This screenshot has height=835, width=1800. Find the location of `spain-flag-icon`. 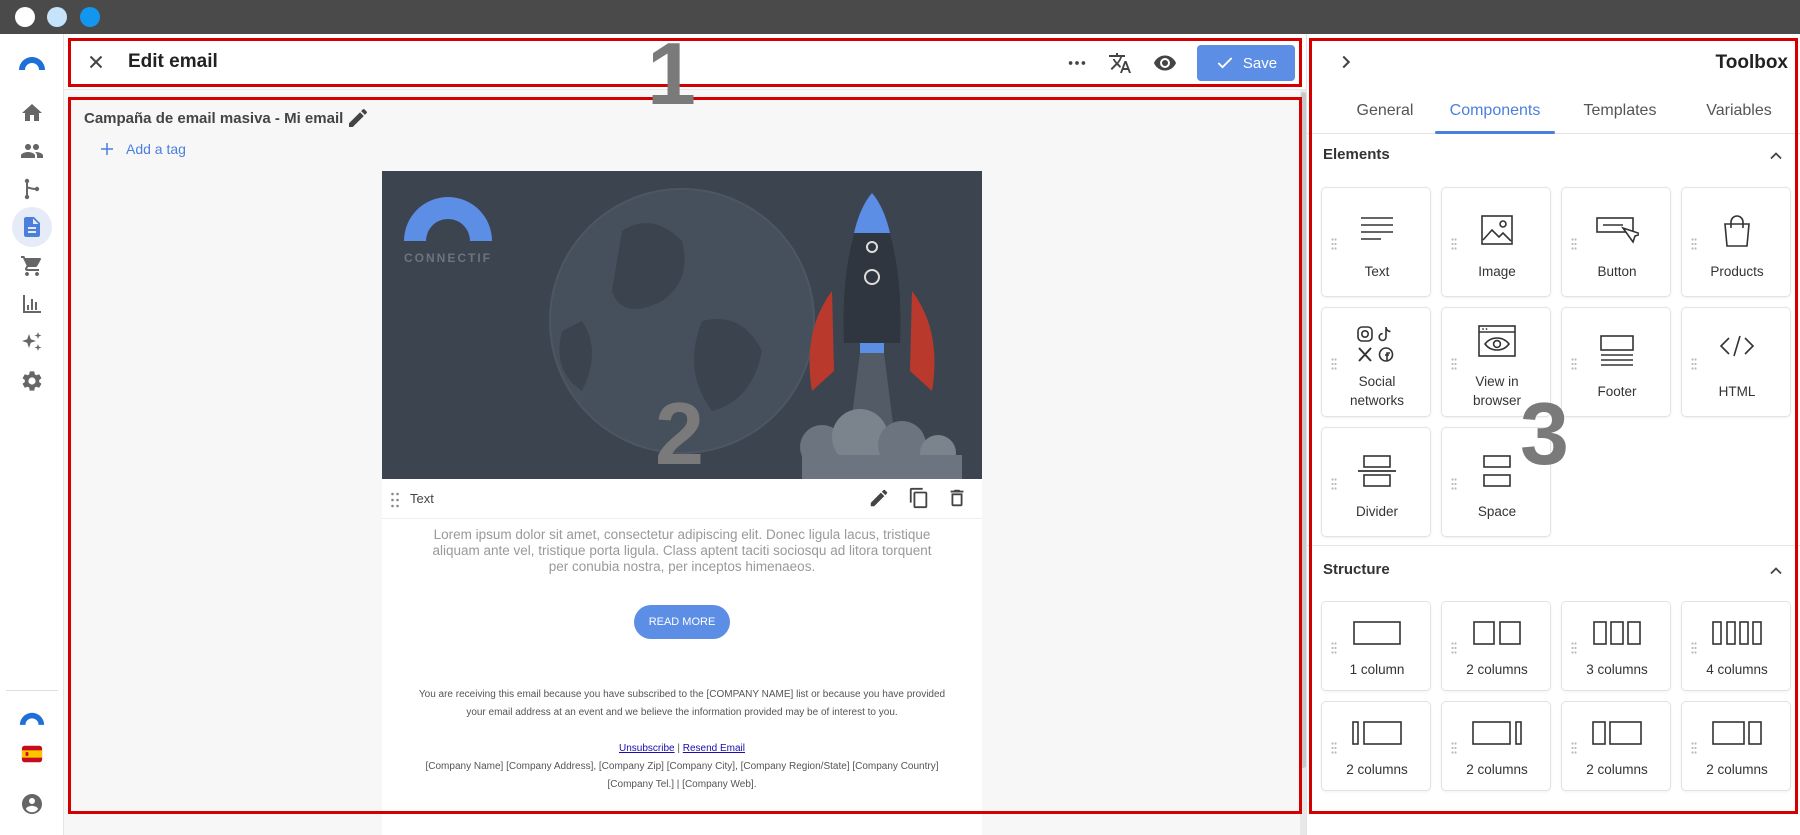

spain-flag-icon is located at coordinates (32, 754).